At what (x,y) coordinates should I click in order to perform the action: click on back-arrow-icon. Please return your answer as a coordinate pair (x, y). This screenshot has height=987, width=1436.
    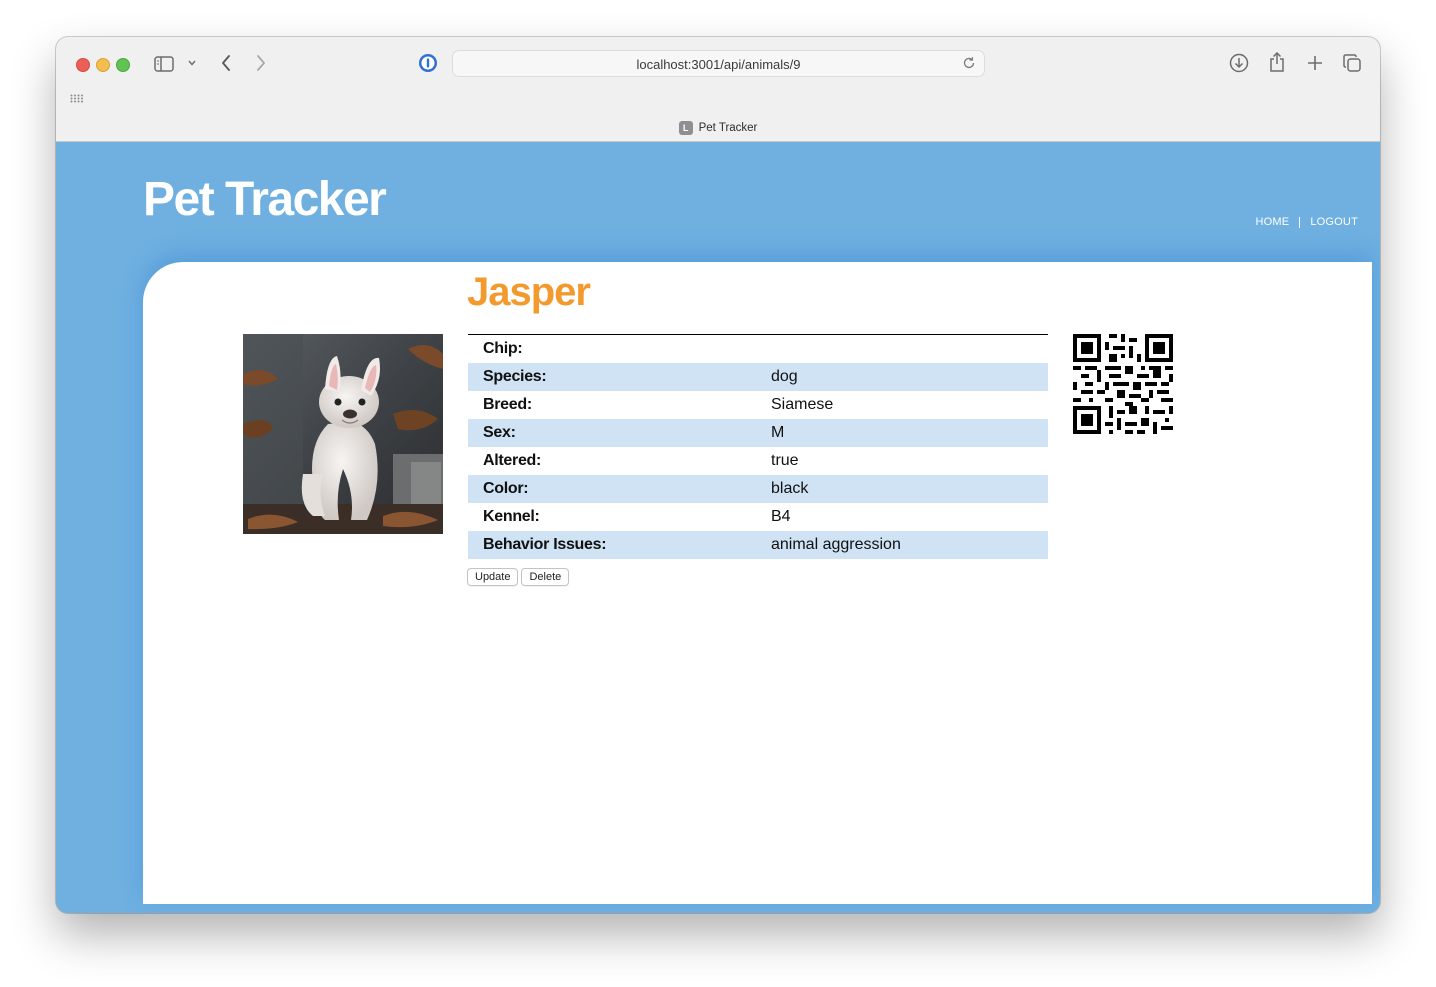
    Looking at the image, I should click on (226, 63).